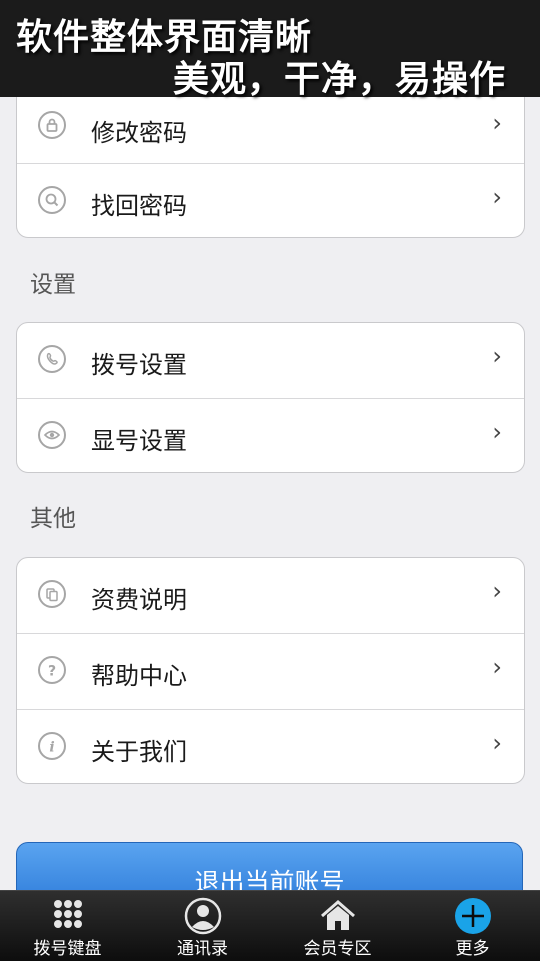 The height and width of the screenshot is (961, 540). Describe the element at coordinates (270, 435) in the screenshot. I see `list-item-caller-id-settings: 显号设置 ›` at that location.